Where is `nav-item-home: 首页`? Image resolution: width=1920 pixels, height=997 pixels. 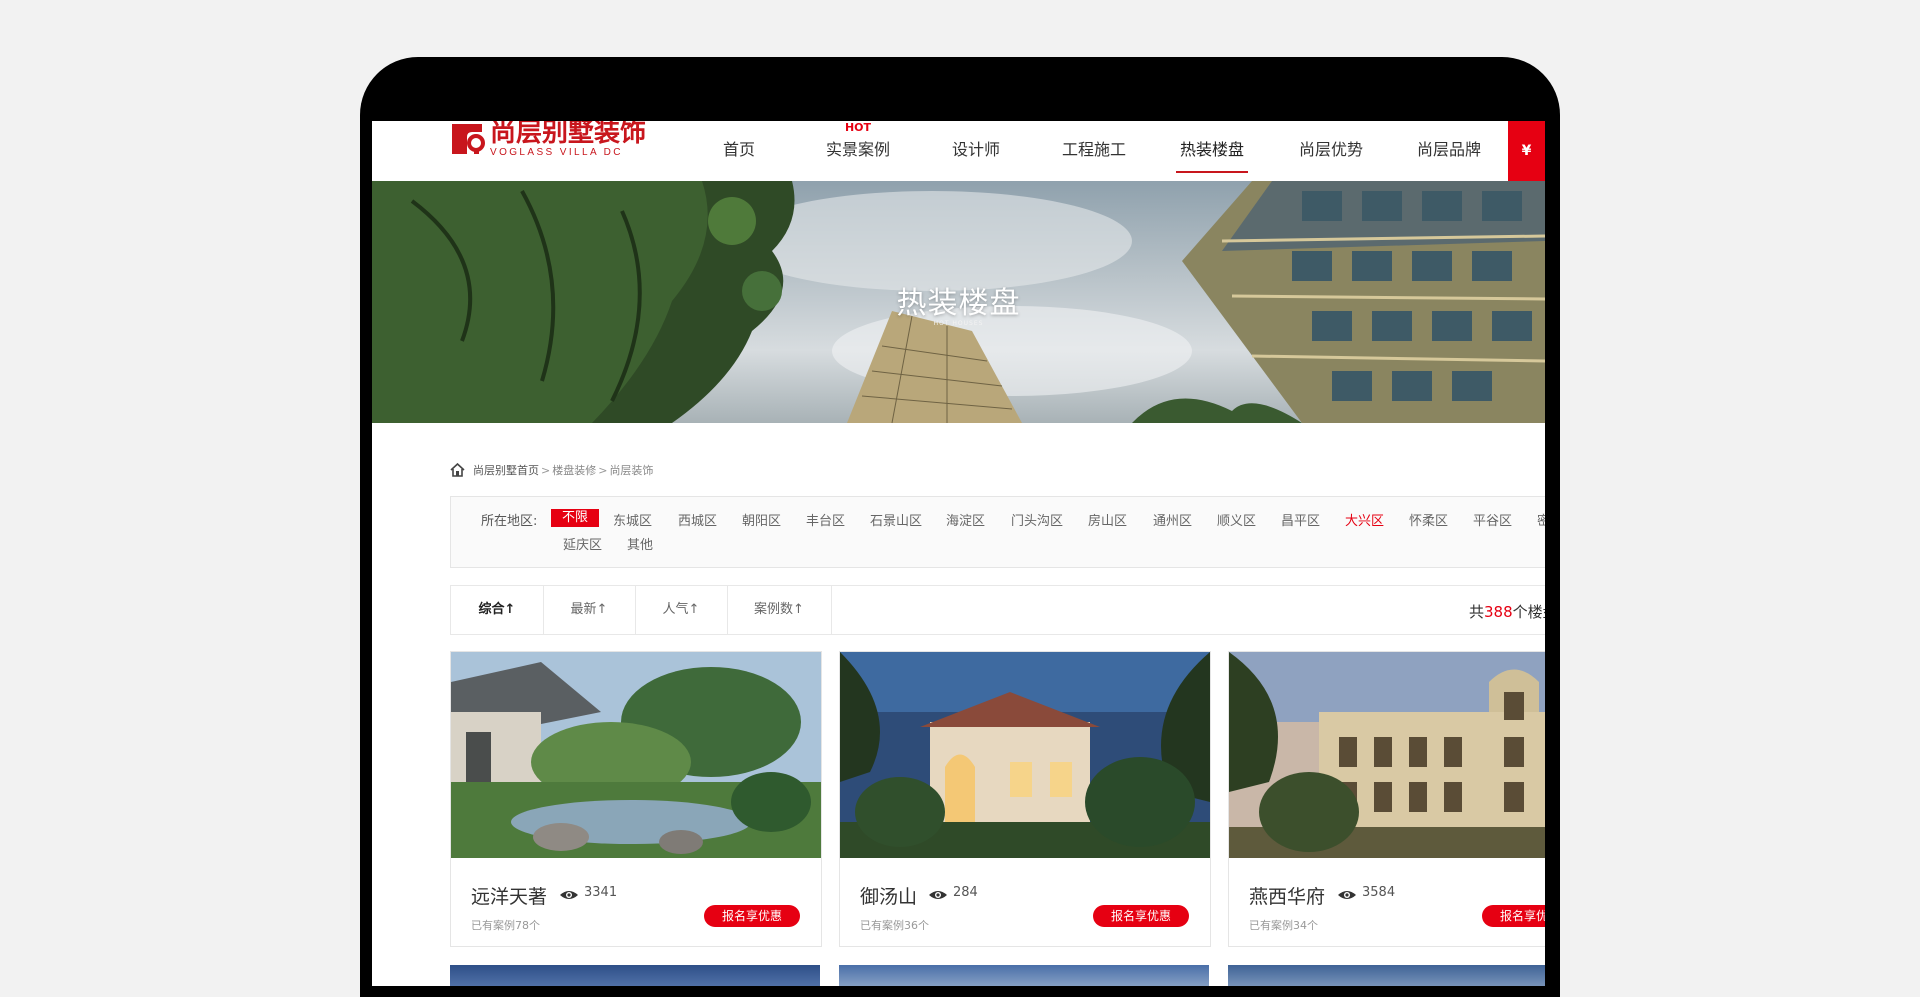 nav-item-home: 首页 is located at coordinates (739, 153).